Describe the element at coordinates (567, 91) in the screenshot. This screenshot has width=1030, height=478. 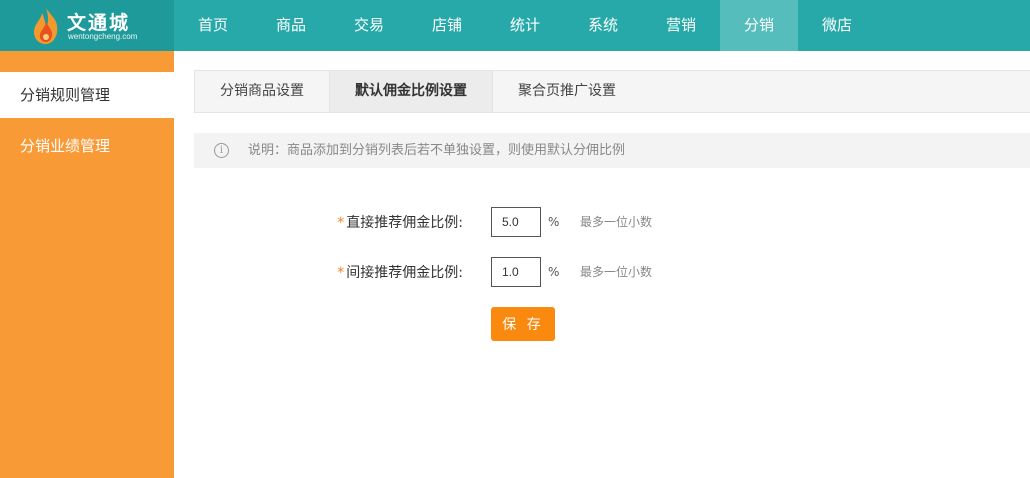
I see `tab-aggregate-page-promotion: 聚合页推广设置` at that location.